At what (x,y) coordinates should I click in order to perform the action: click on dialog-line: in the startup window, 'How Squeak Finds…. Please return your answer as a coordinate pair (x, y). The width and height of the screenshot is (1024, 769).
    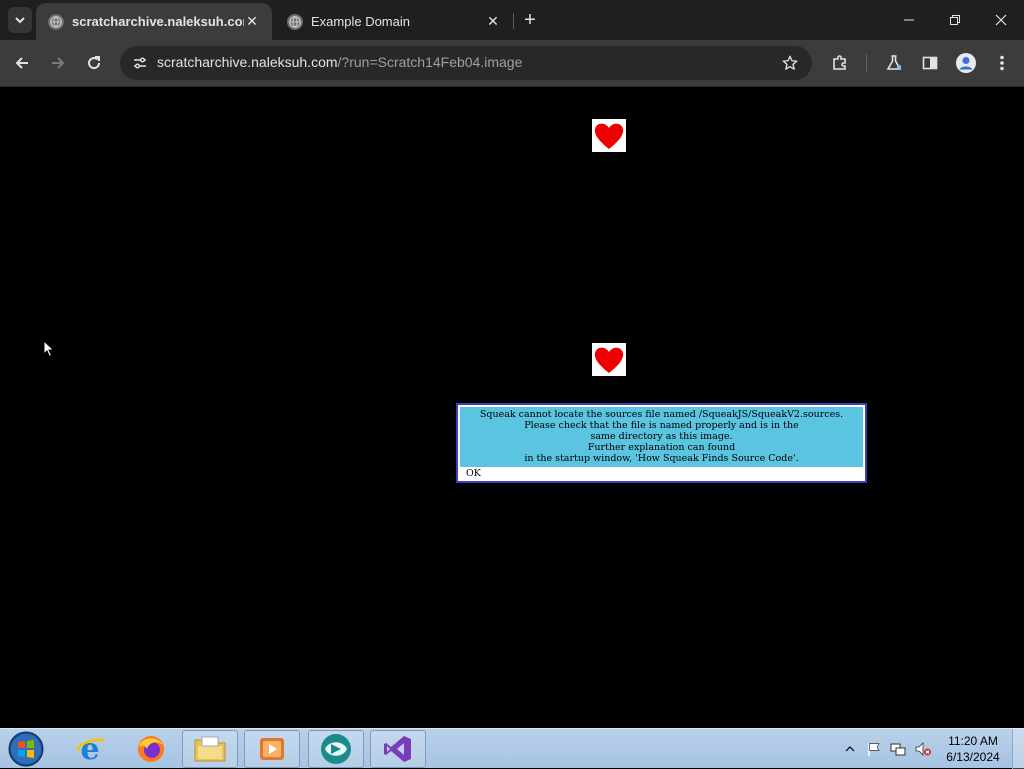
    Looking at the image, I should click on (661, 458).